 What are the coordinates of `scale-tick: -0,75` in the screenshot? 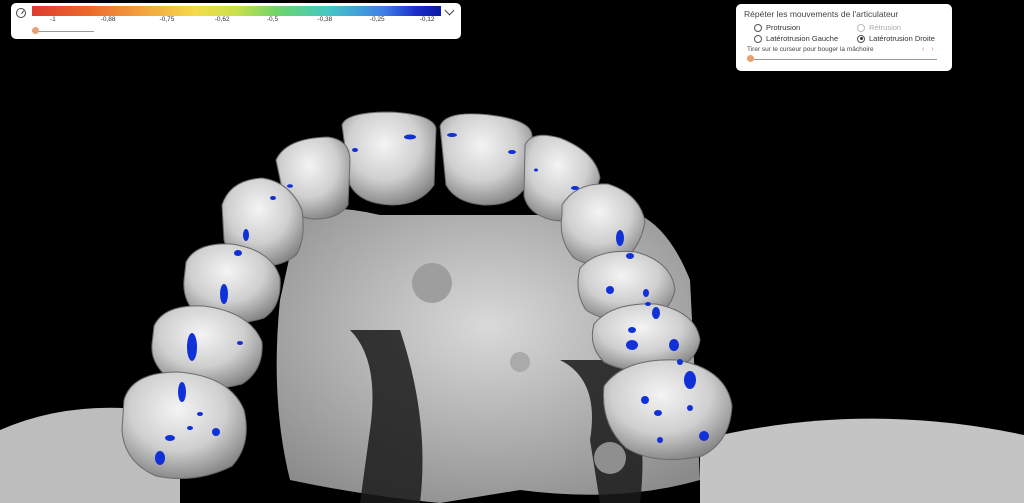 It's located at (167, 19).